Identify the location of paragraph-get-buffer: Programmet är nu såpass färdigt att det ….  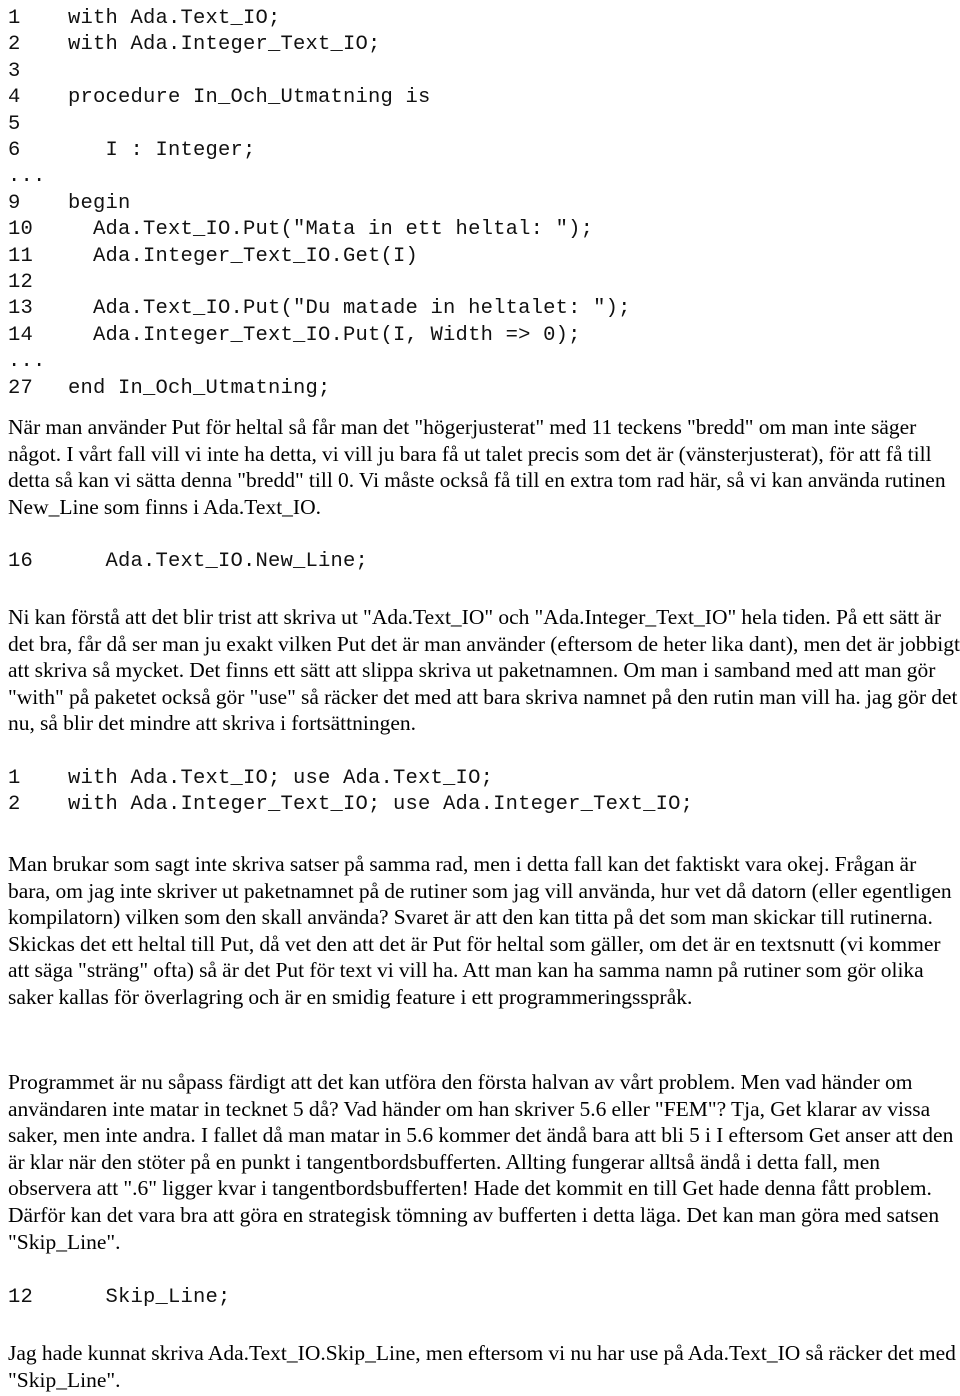
(481, 1162).